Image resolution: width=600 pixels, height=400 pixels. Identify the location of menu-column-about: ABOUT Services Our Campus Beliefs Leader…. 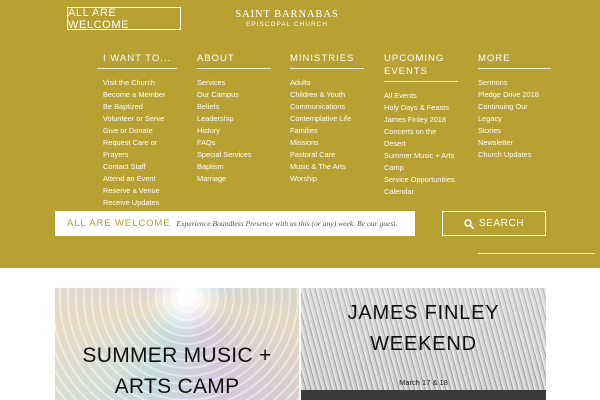
(234, 118).